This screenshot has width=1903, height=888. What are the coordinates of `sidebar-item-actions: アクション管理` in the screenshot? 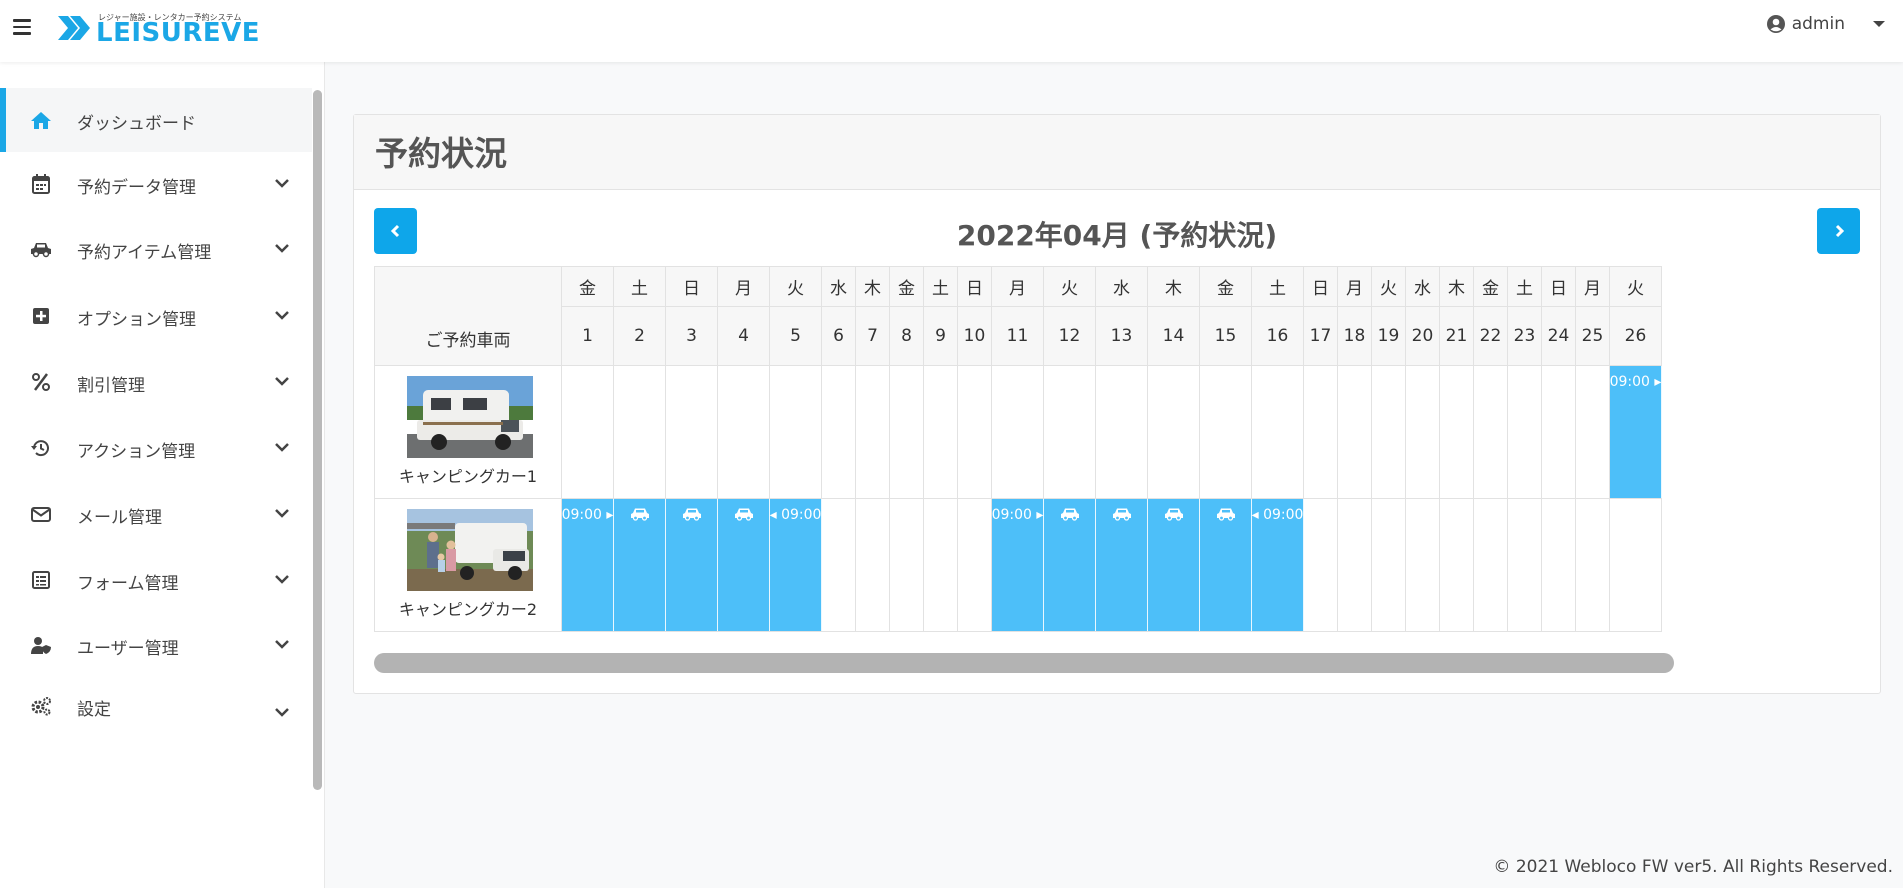 It's located at (156, 448).